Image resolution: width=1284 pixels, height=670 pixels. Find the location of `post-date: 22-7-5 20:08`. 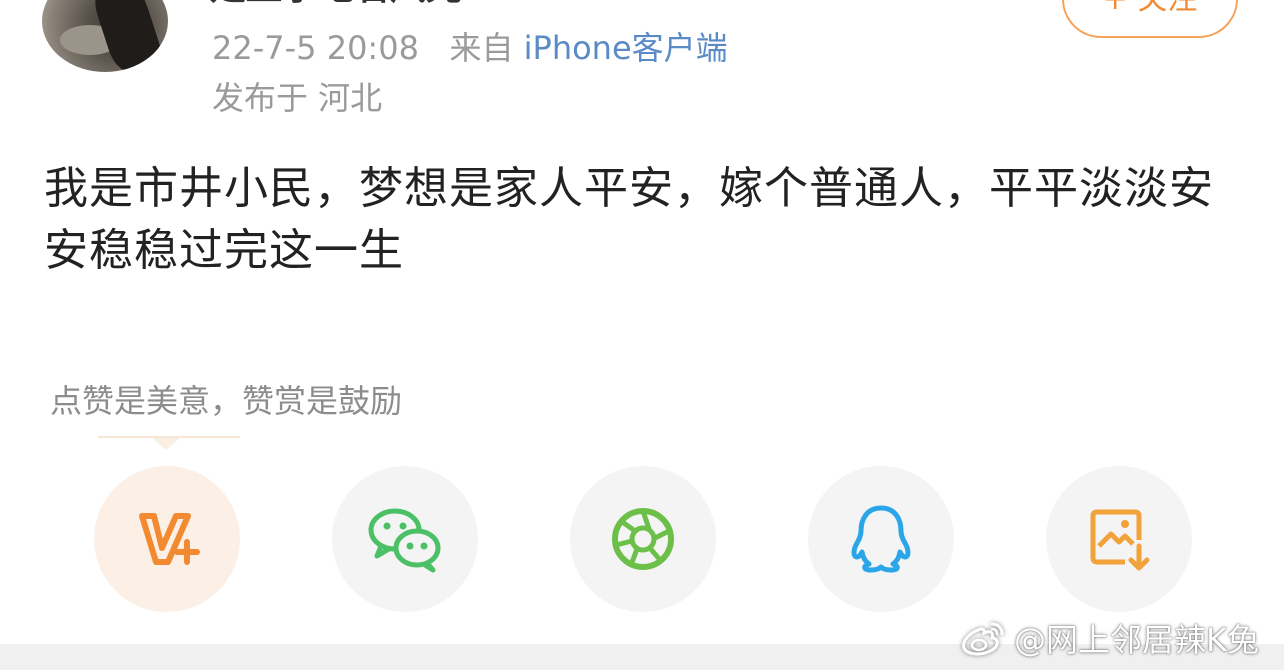

post-date: 22-7-5 20:08 is located at coordinates (315, 48).